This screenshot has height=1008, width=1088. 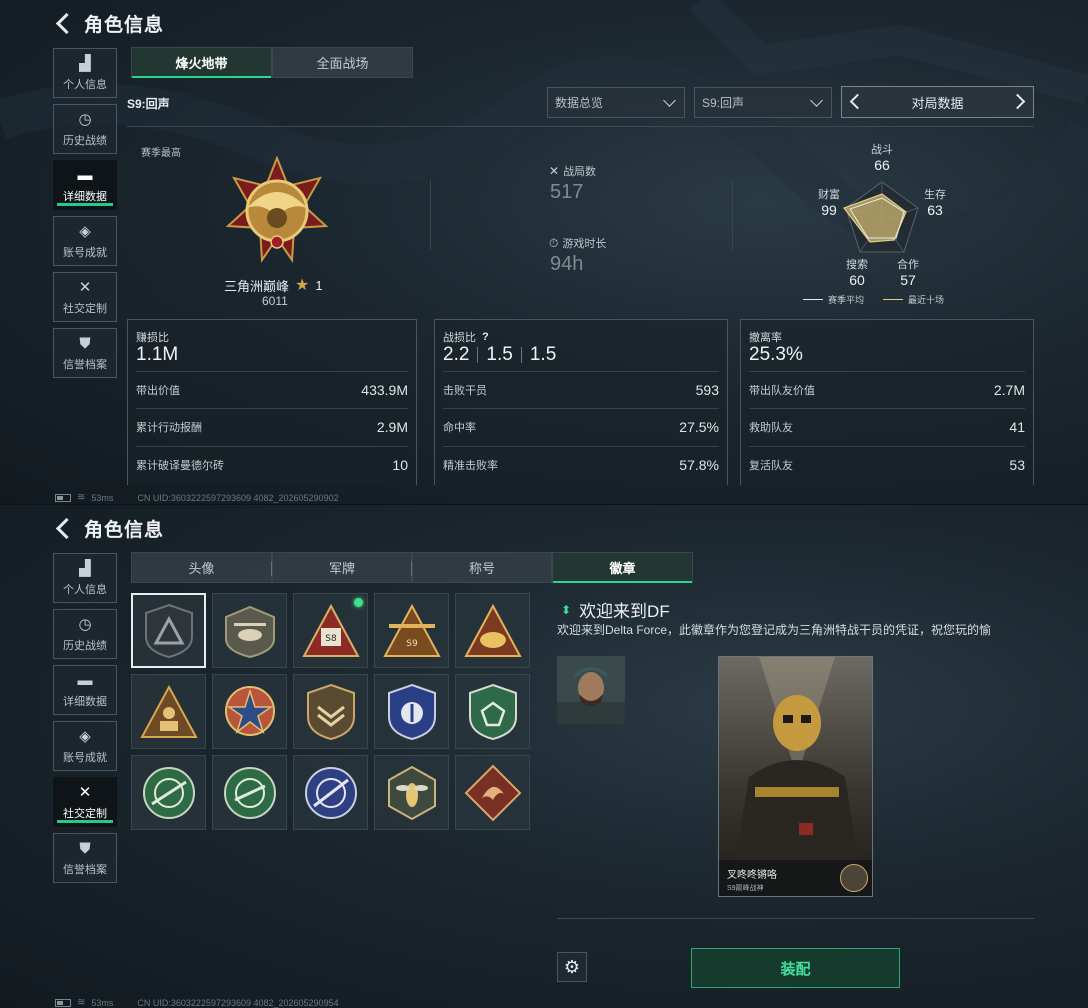 What do you see at coordinates (857, 272) in the screenshot?
I see `radar-axis-search: 搜索 60` at bounding box center [857, 272].